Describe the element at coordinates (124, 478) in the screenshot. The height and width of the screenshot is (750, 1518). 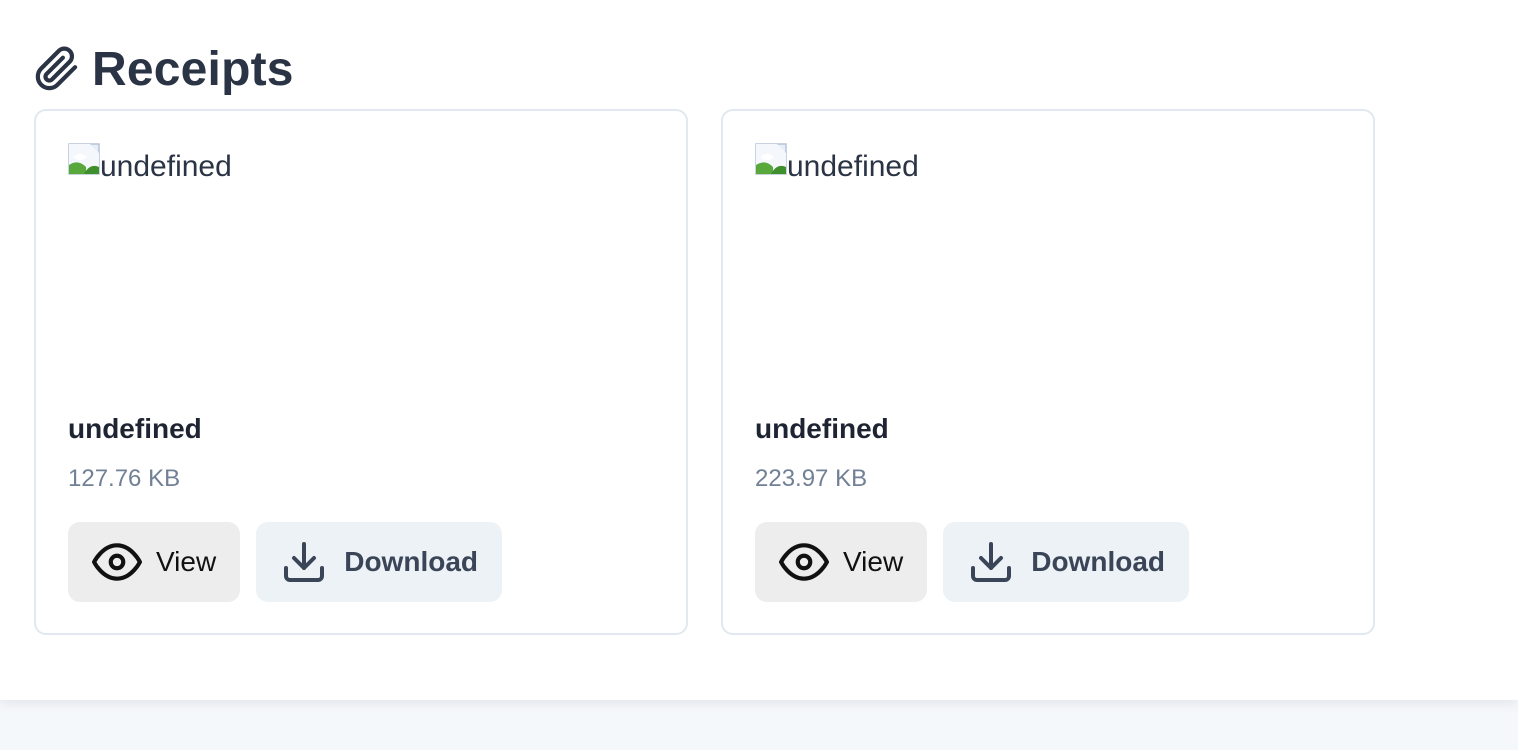
I see `receipt-file-size: 127.76 KB` at that location.